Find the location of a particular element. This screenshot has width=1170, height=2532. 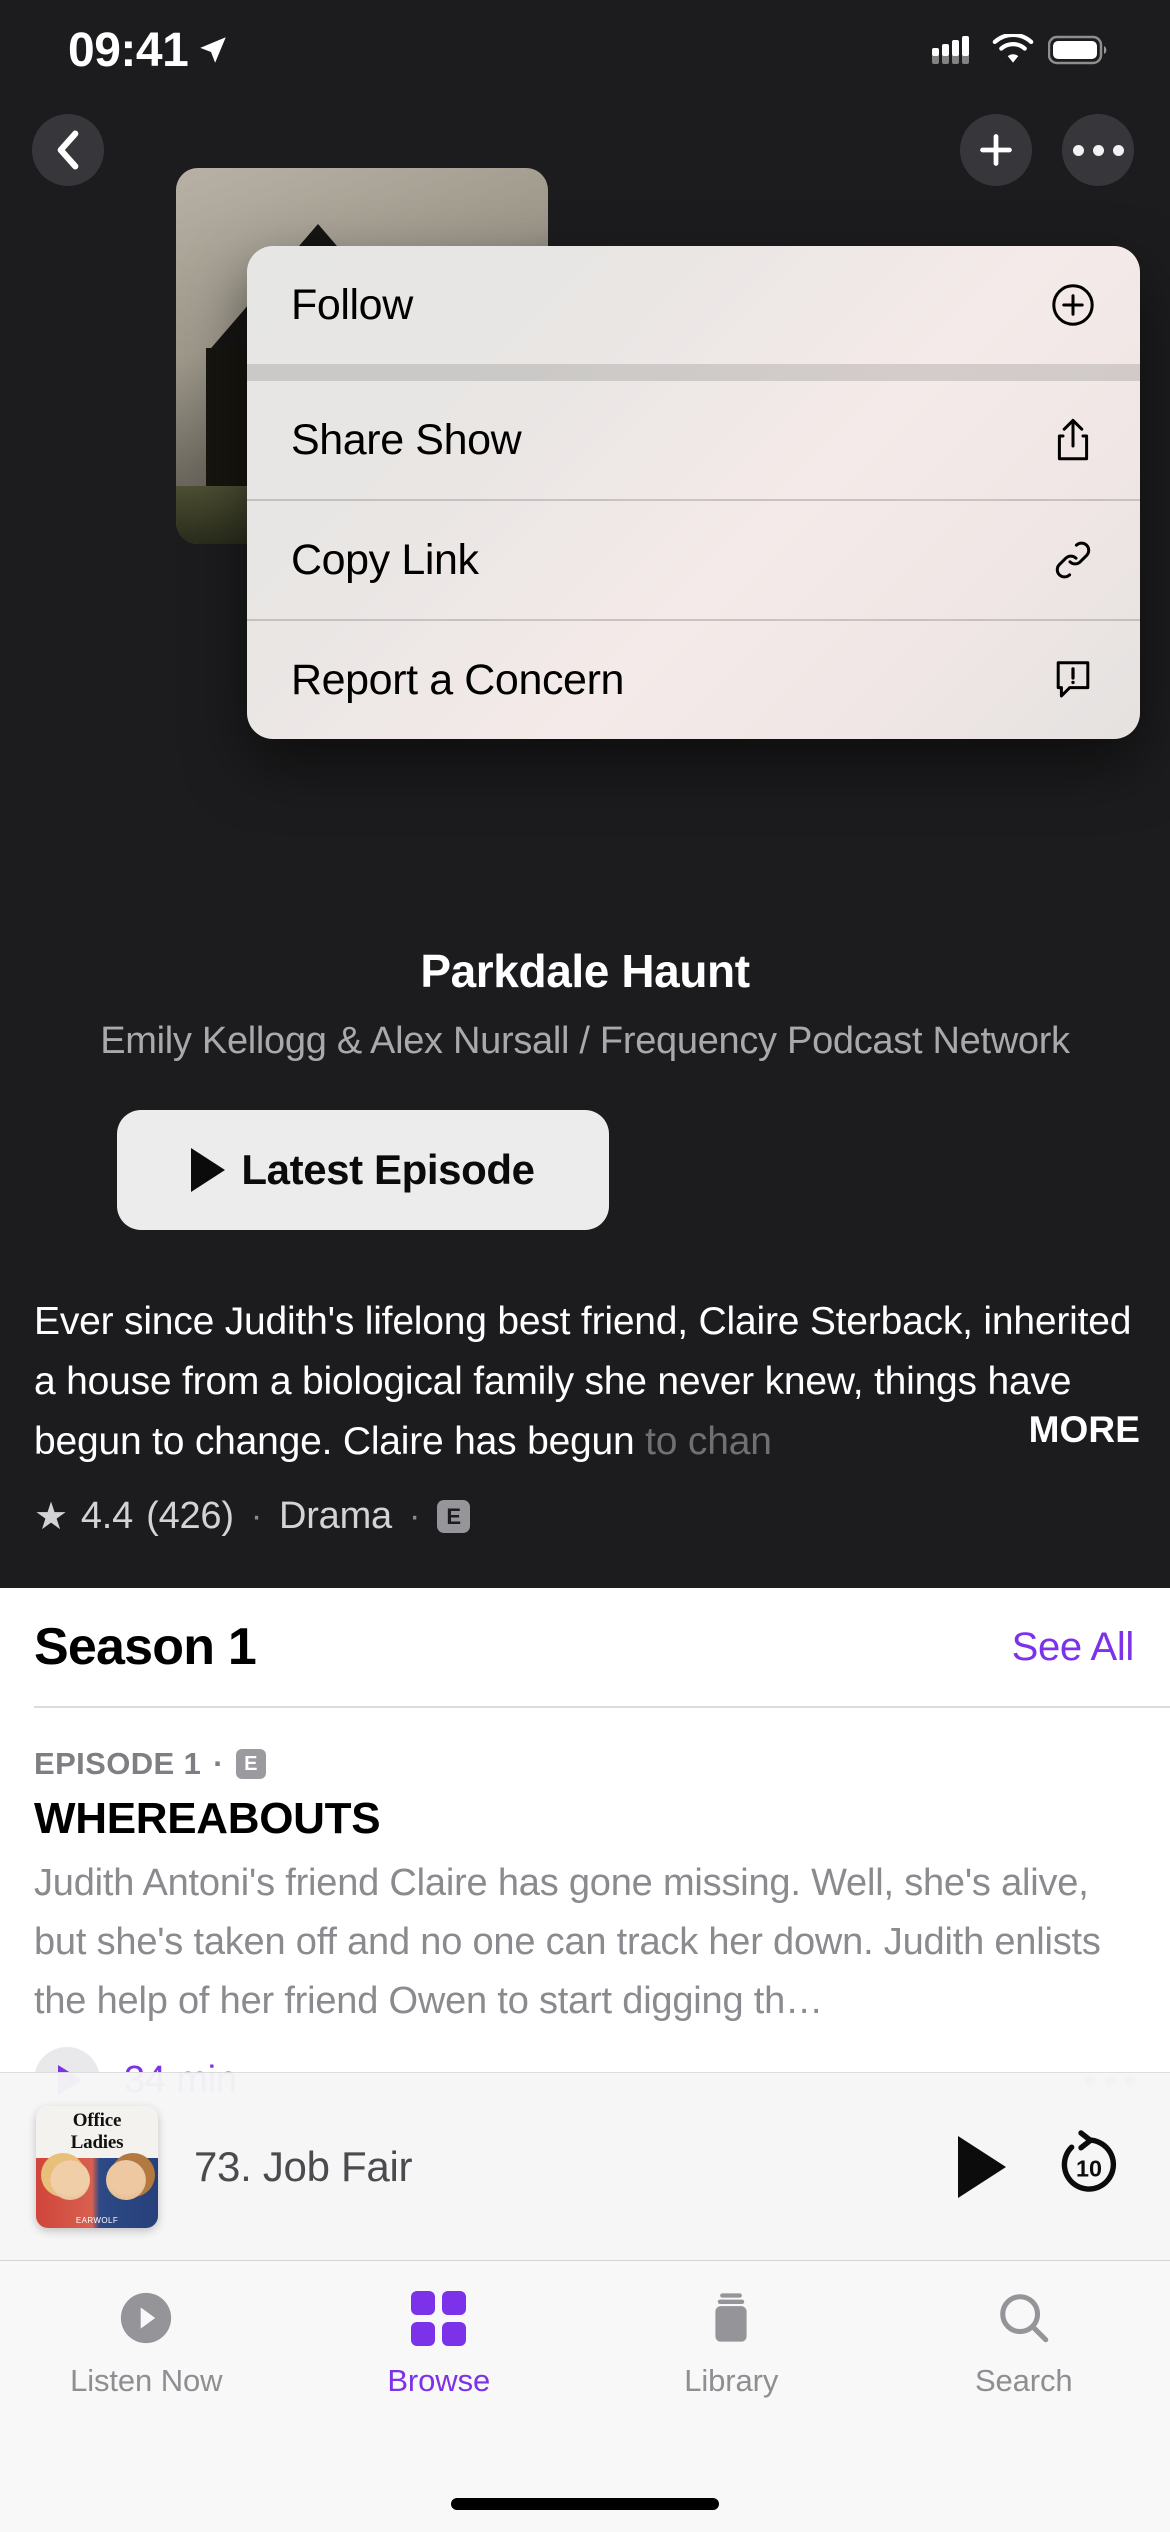

grid-squares-icon is located at coordinates (439, 2318).